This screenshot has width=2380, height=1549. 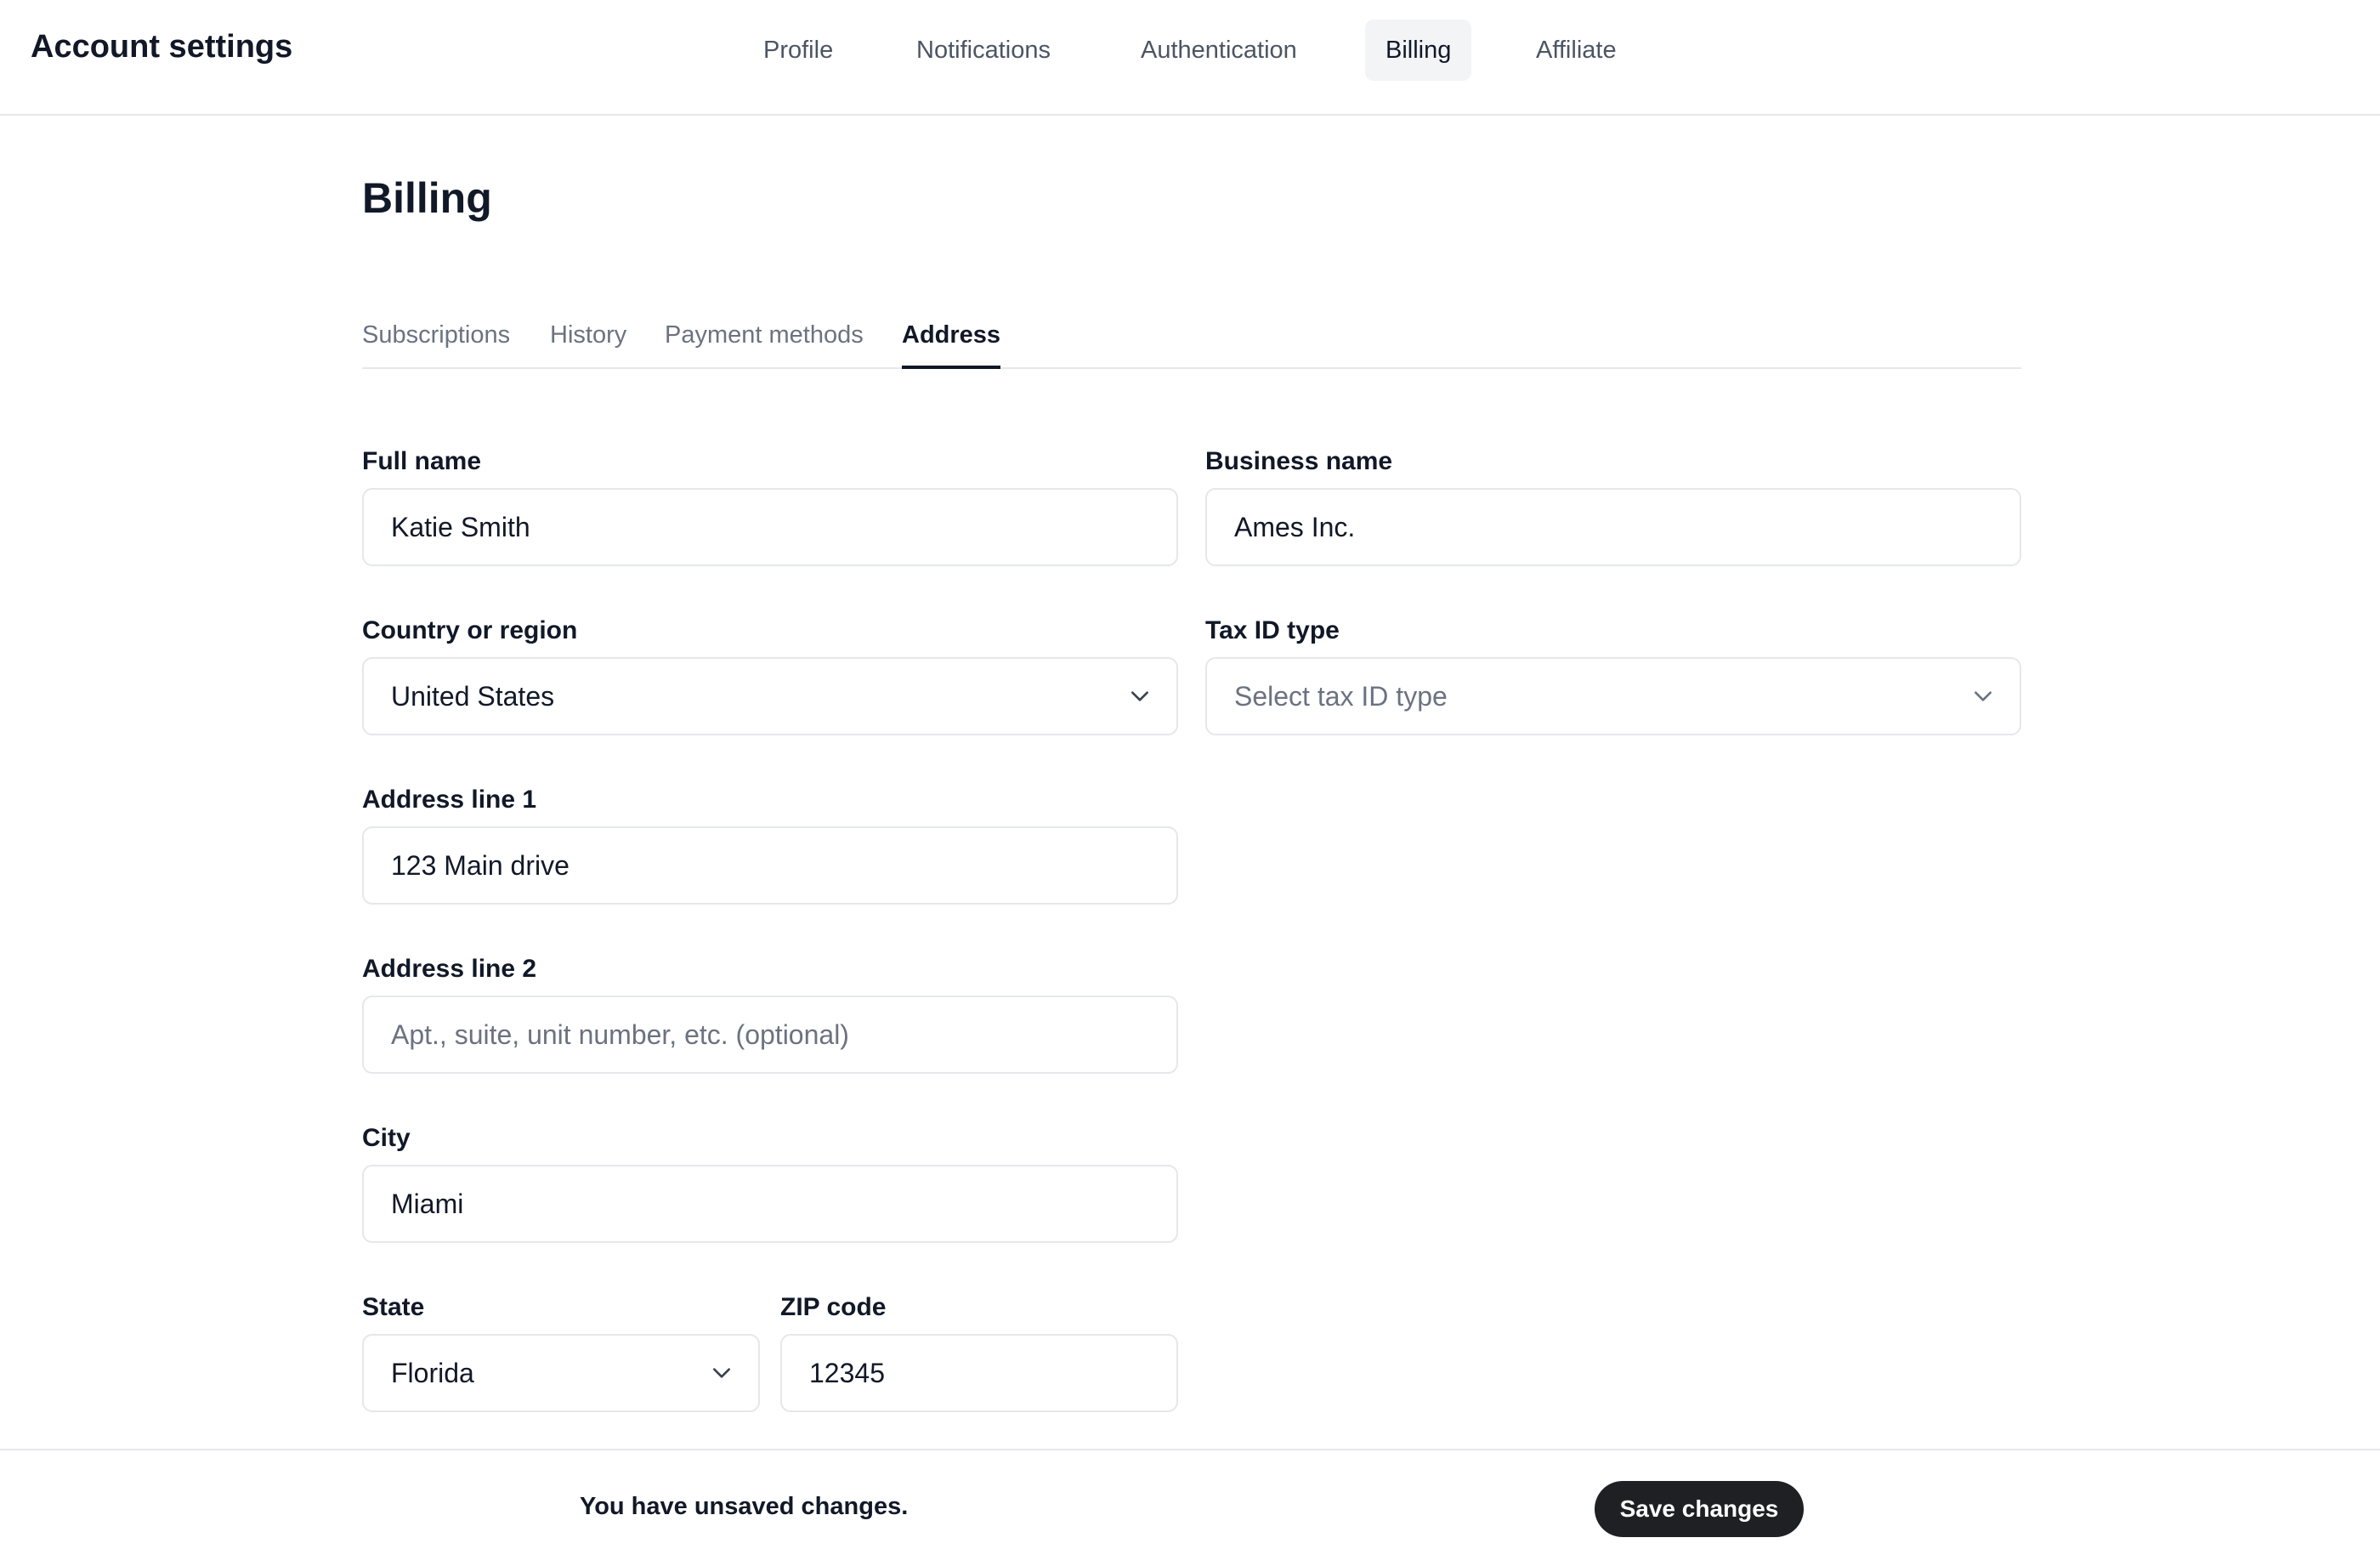 I want to click on address-line-1-value: 123 Main drive, so click(x=481, y=865).